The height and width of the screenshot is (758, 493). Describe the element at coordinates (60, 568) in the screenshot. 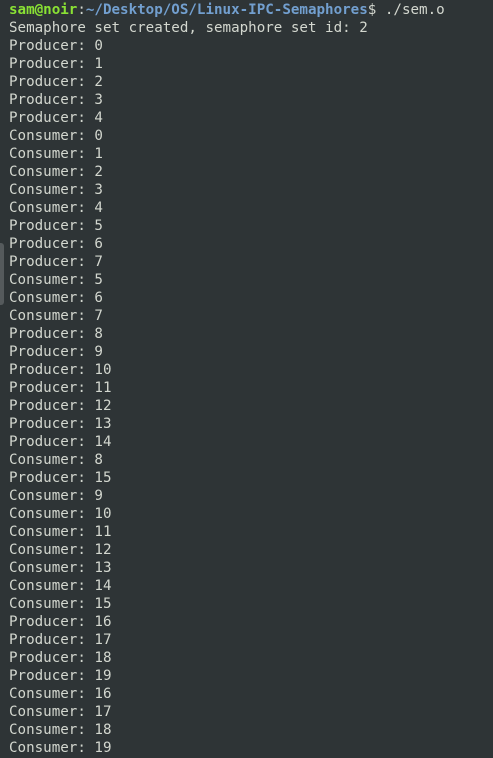

I see `output-line: Consumer: 13` at that location.